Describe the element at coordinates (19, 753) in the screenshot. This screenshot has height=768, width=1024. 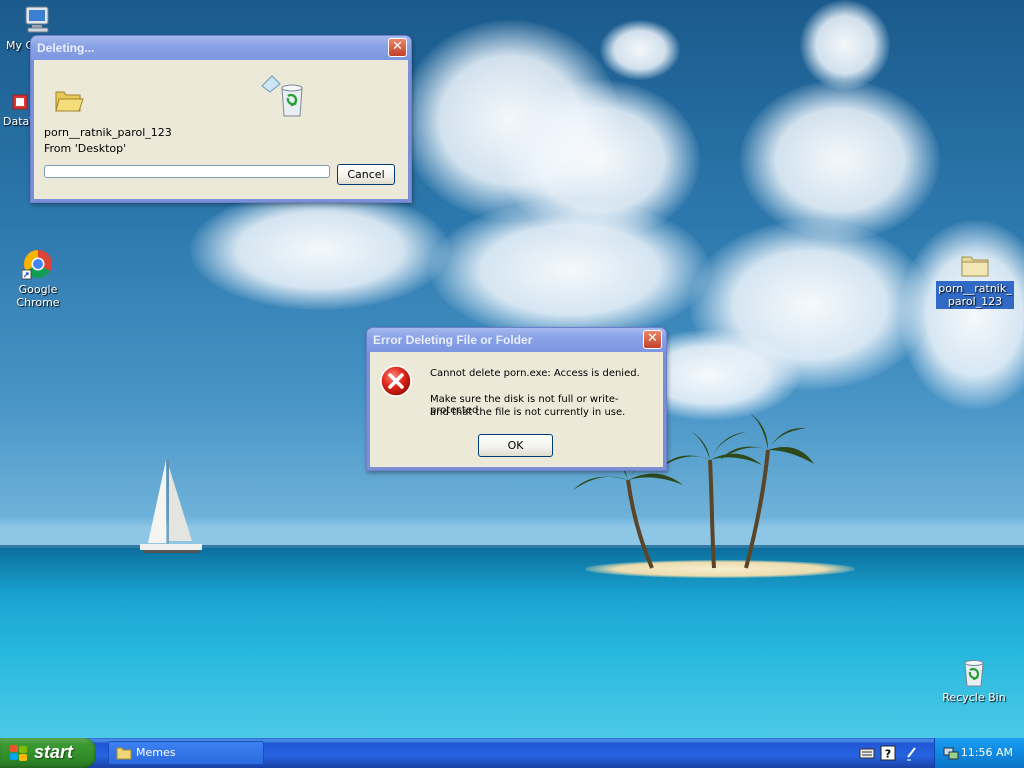
I see `windows-logo-icon` at that location.